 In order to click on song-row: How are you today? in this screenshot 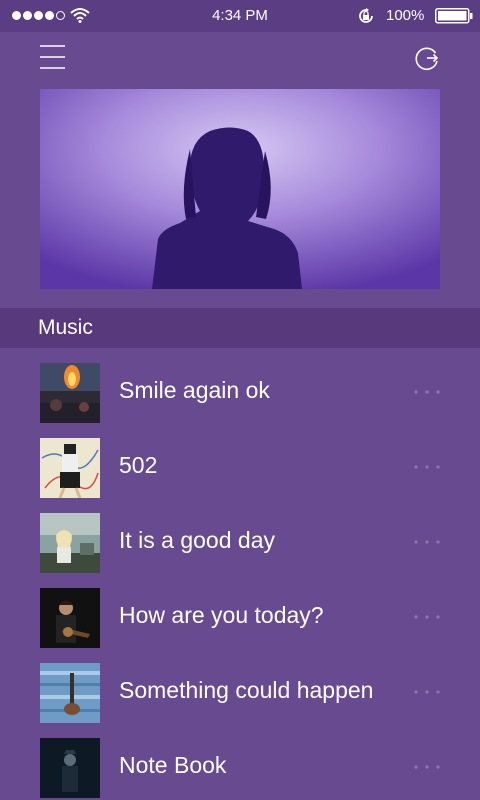, I will do `click(240, 617)`.